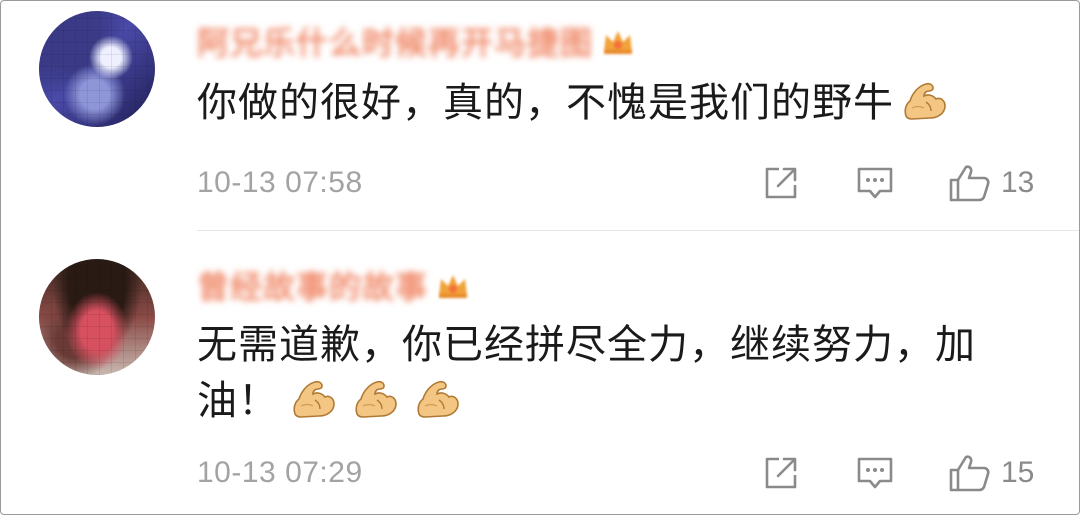 The image size is (1080, 515). Describe the element at coordinates (1018, 182) in the screenshot. I see `like-count: 13` at that location.